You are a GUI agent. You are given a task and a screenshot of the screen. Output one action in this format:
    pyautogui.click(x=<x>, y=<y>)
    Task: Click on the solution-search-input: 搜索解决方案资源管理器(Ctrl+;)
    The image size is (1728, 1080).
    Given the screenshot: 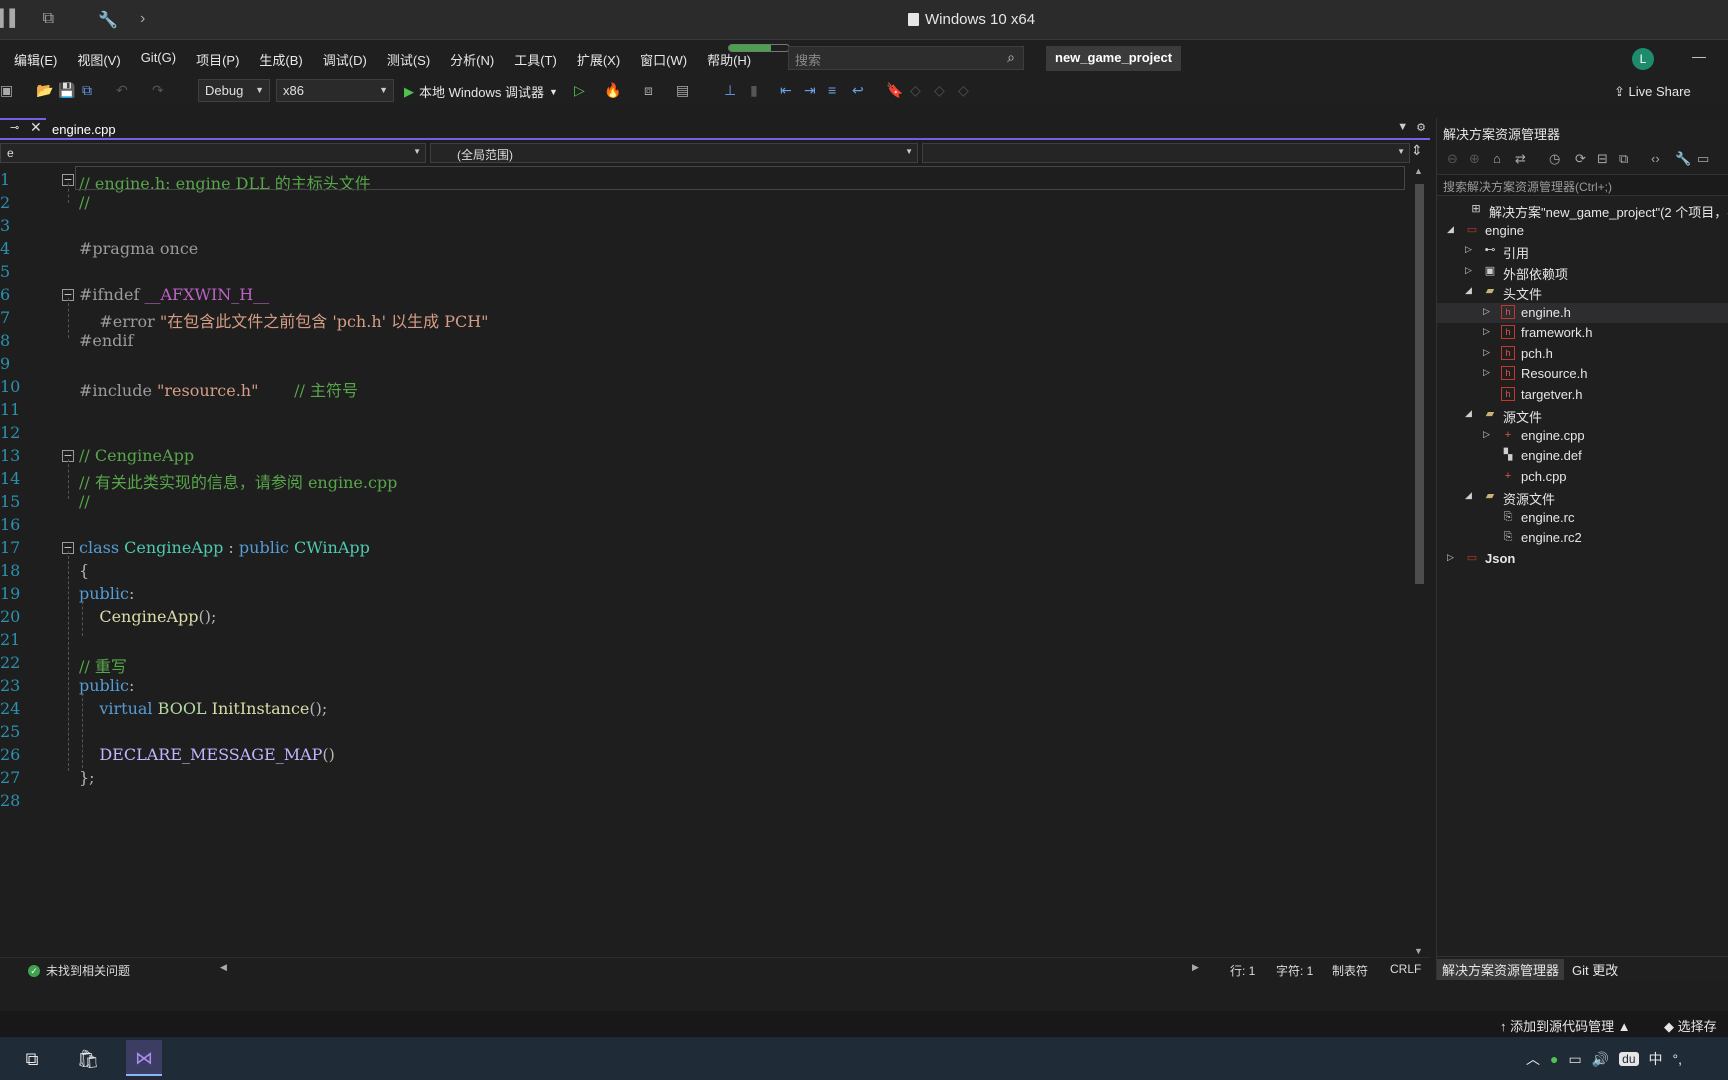 What is the action you would take?
    pyautogui.click(x=1582, y=185)
    